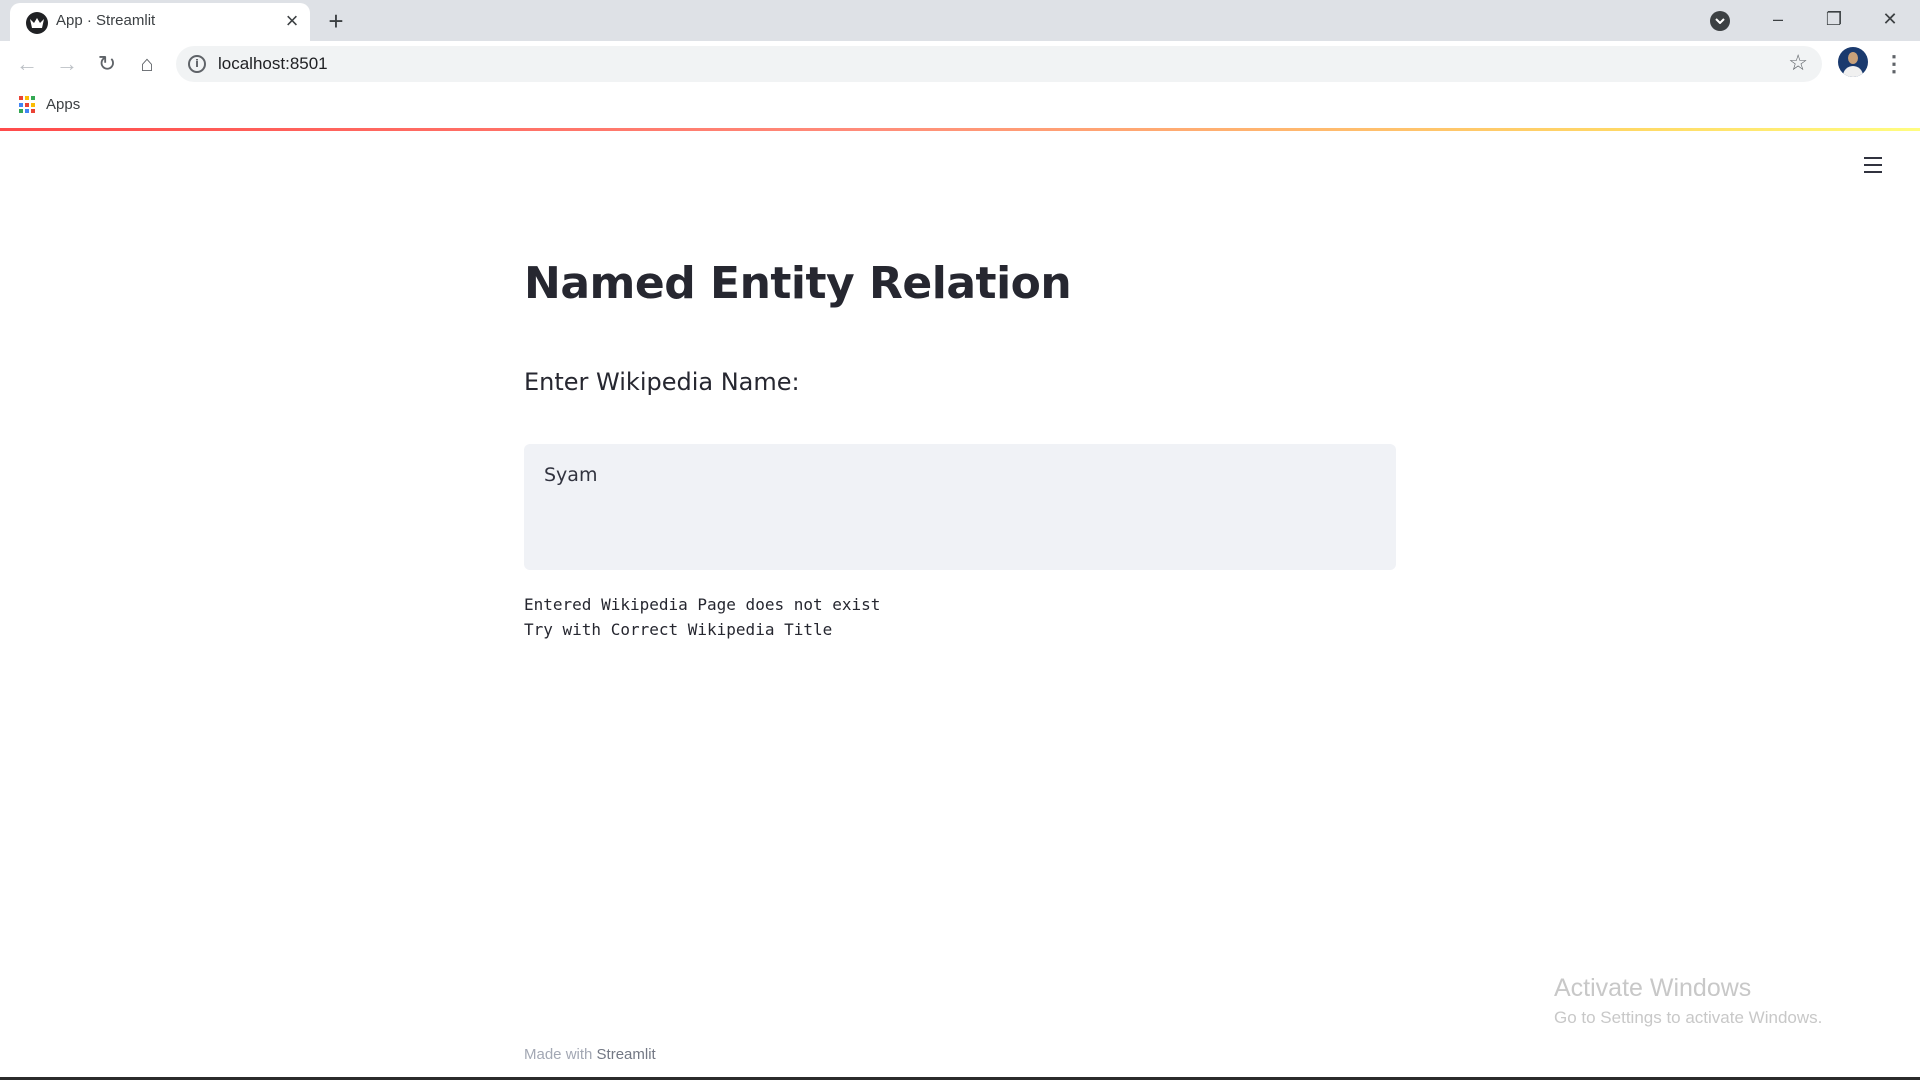 This screenshot has height=1080, width=1920. Describe the element at coordinates (662, 382) in the screenshot. I see `wikipedia-name-label: Enter Wikipedia Name:` at that location.